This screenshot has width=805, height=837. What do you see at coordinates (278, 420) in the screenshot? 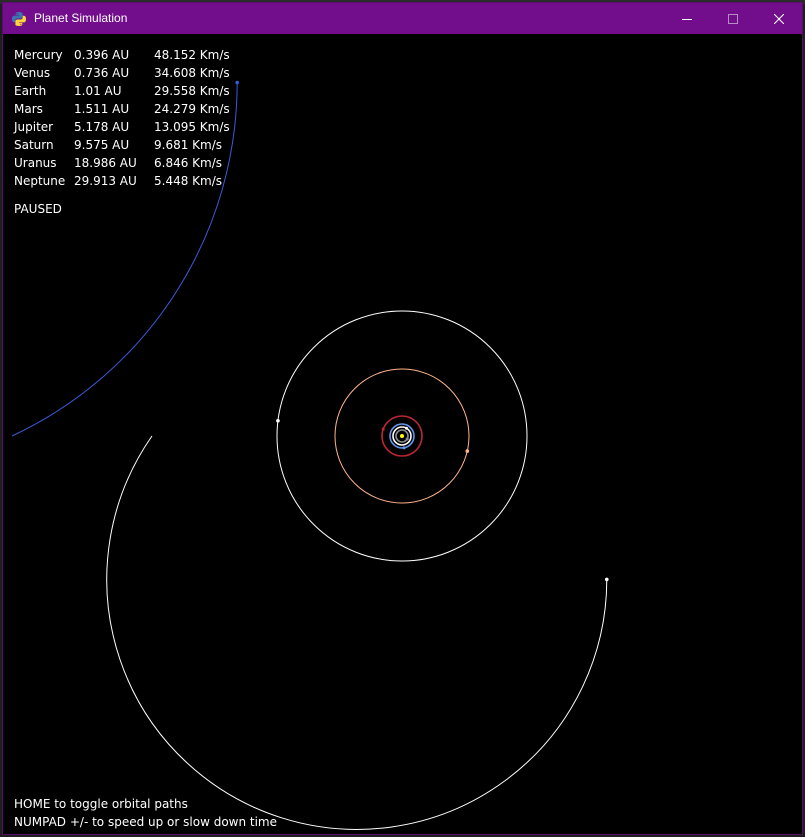
I see `planet-saturn` at bounding box center [278, 420].